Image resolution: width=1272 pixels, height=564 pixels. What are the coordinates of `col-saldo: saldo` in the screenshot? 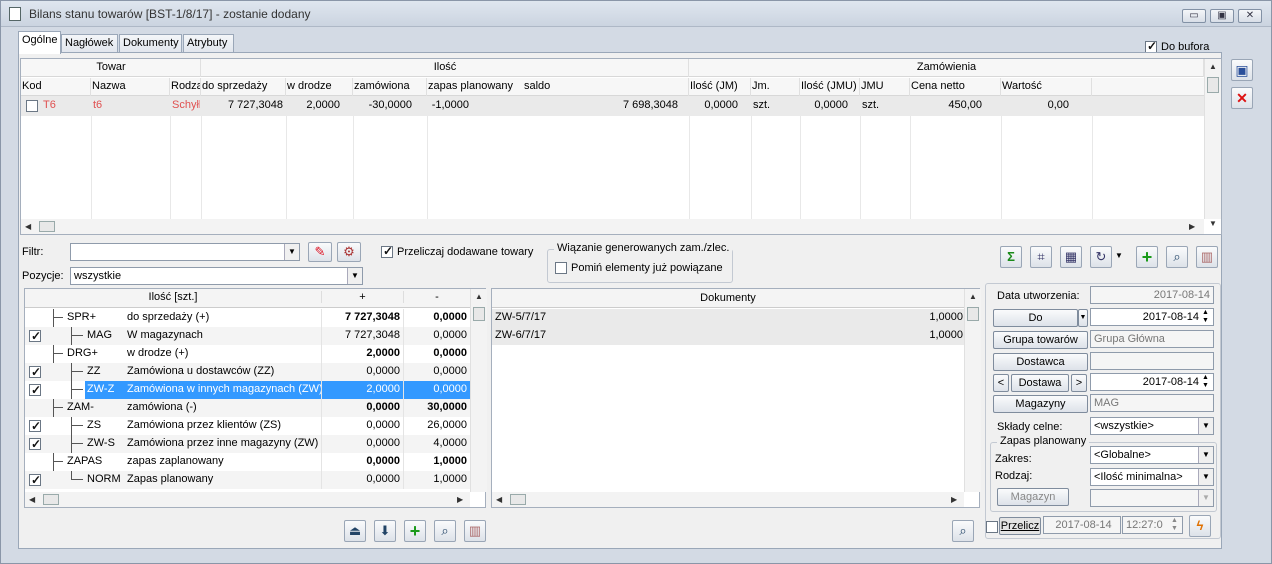 It's located at (606, 87).